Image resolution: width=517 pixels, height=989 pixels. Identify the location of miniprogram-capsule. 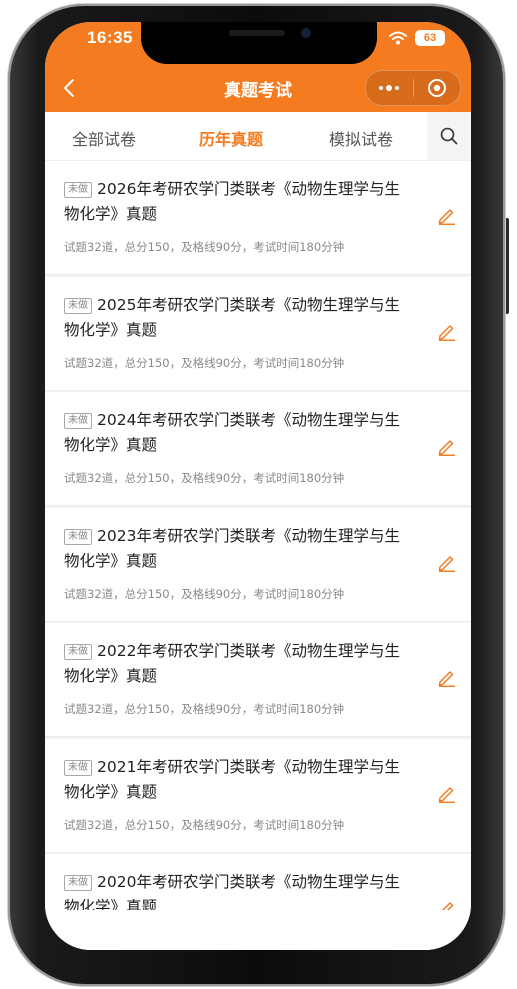
(413, 88).